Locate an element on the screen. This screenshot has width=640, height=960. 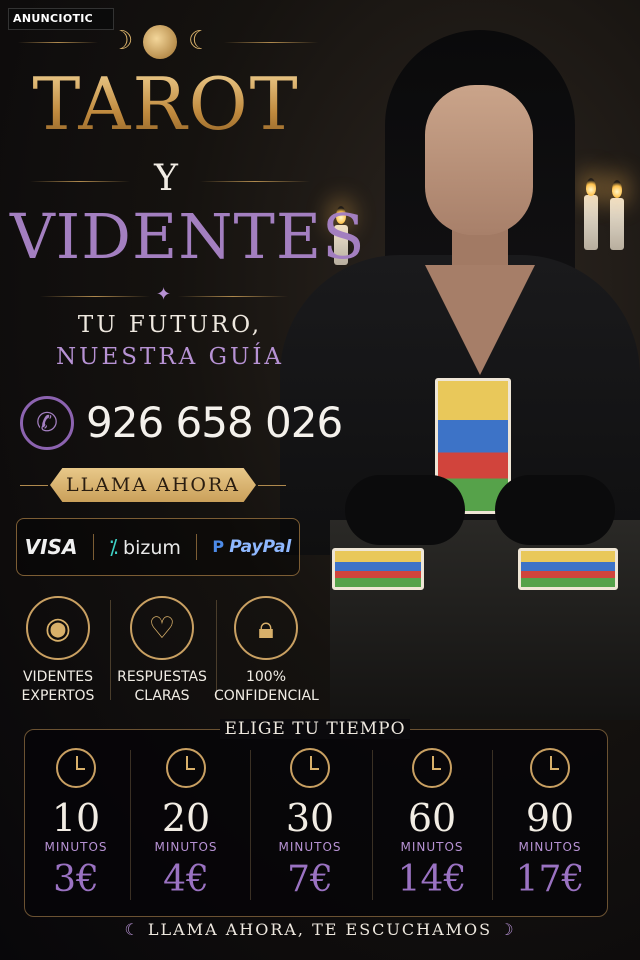
full-moon-icon is located at coordinates (160, 42).